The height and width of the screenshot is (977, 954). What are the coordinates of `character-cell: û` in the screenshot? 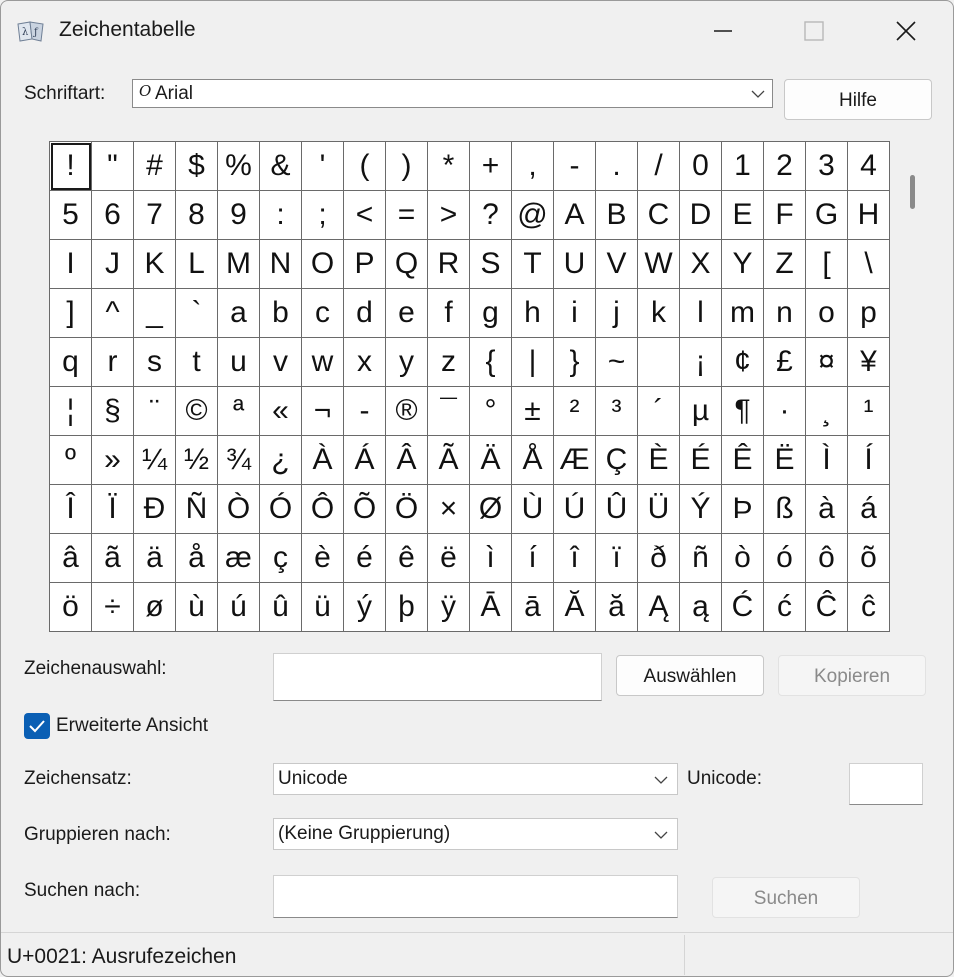 It's located at (281, 607).